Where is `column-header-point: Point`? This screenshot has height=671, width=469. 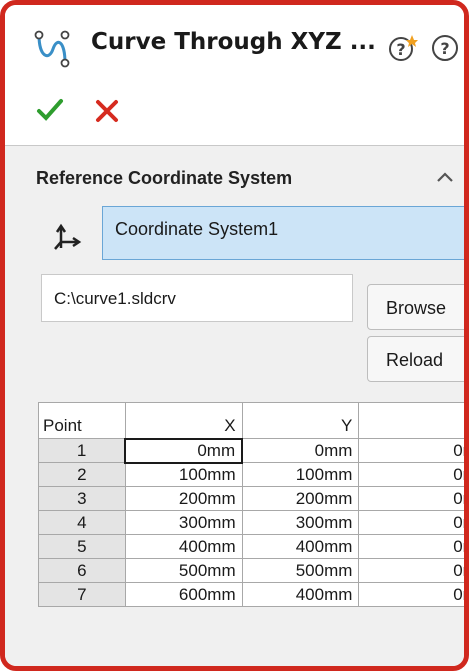 column-header-point: Point is located at coordinates (82, 420).